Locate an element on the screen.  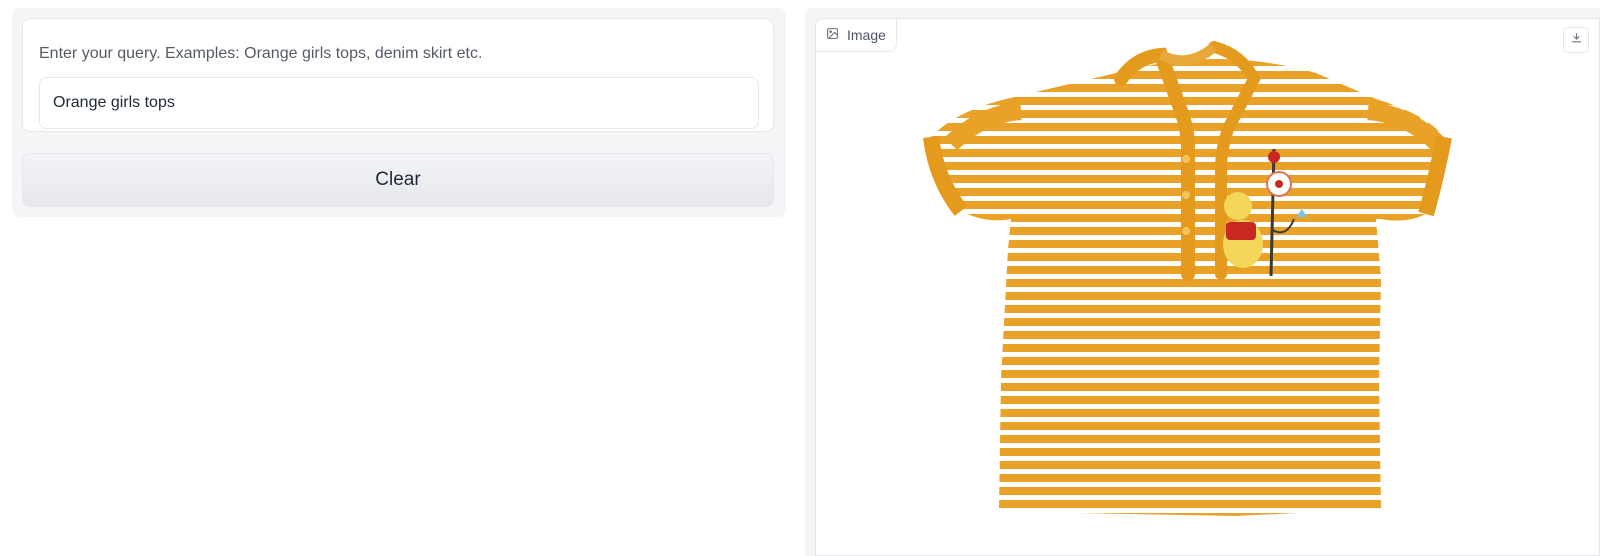
query-input is located at coordinates (399, 103).